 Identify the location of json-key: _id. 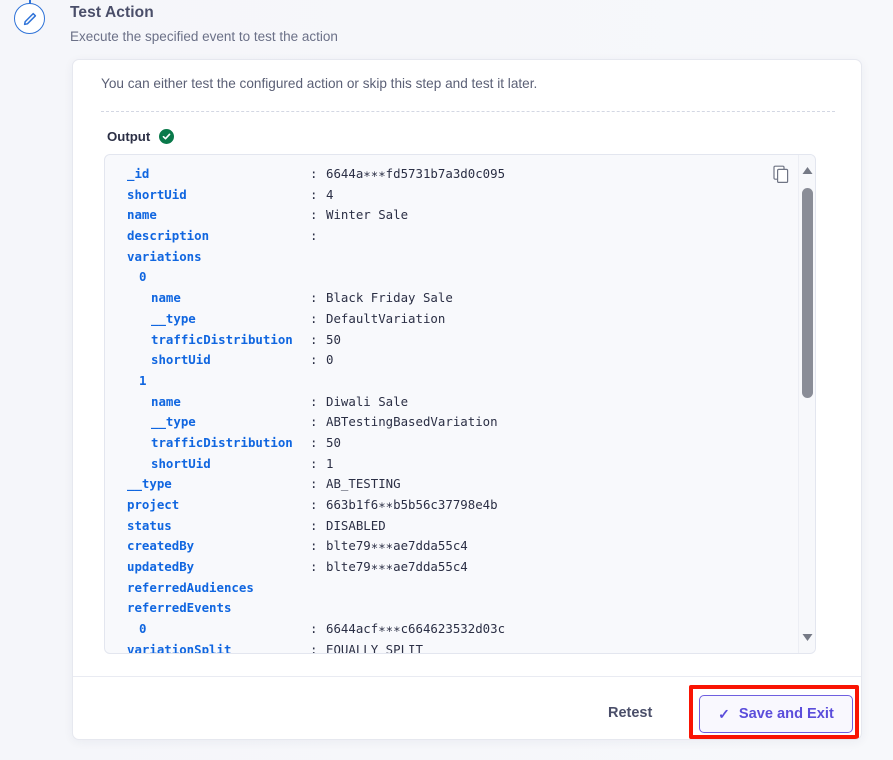
(138, 173).